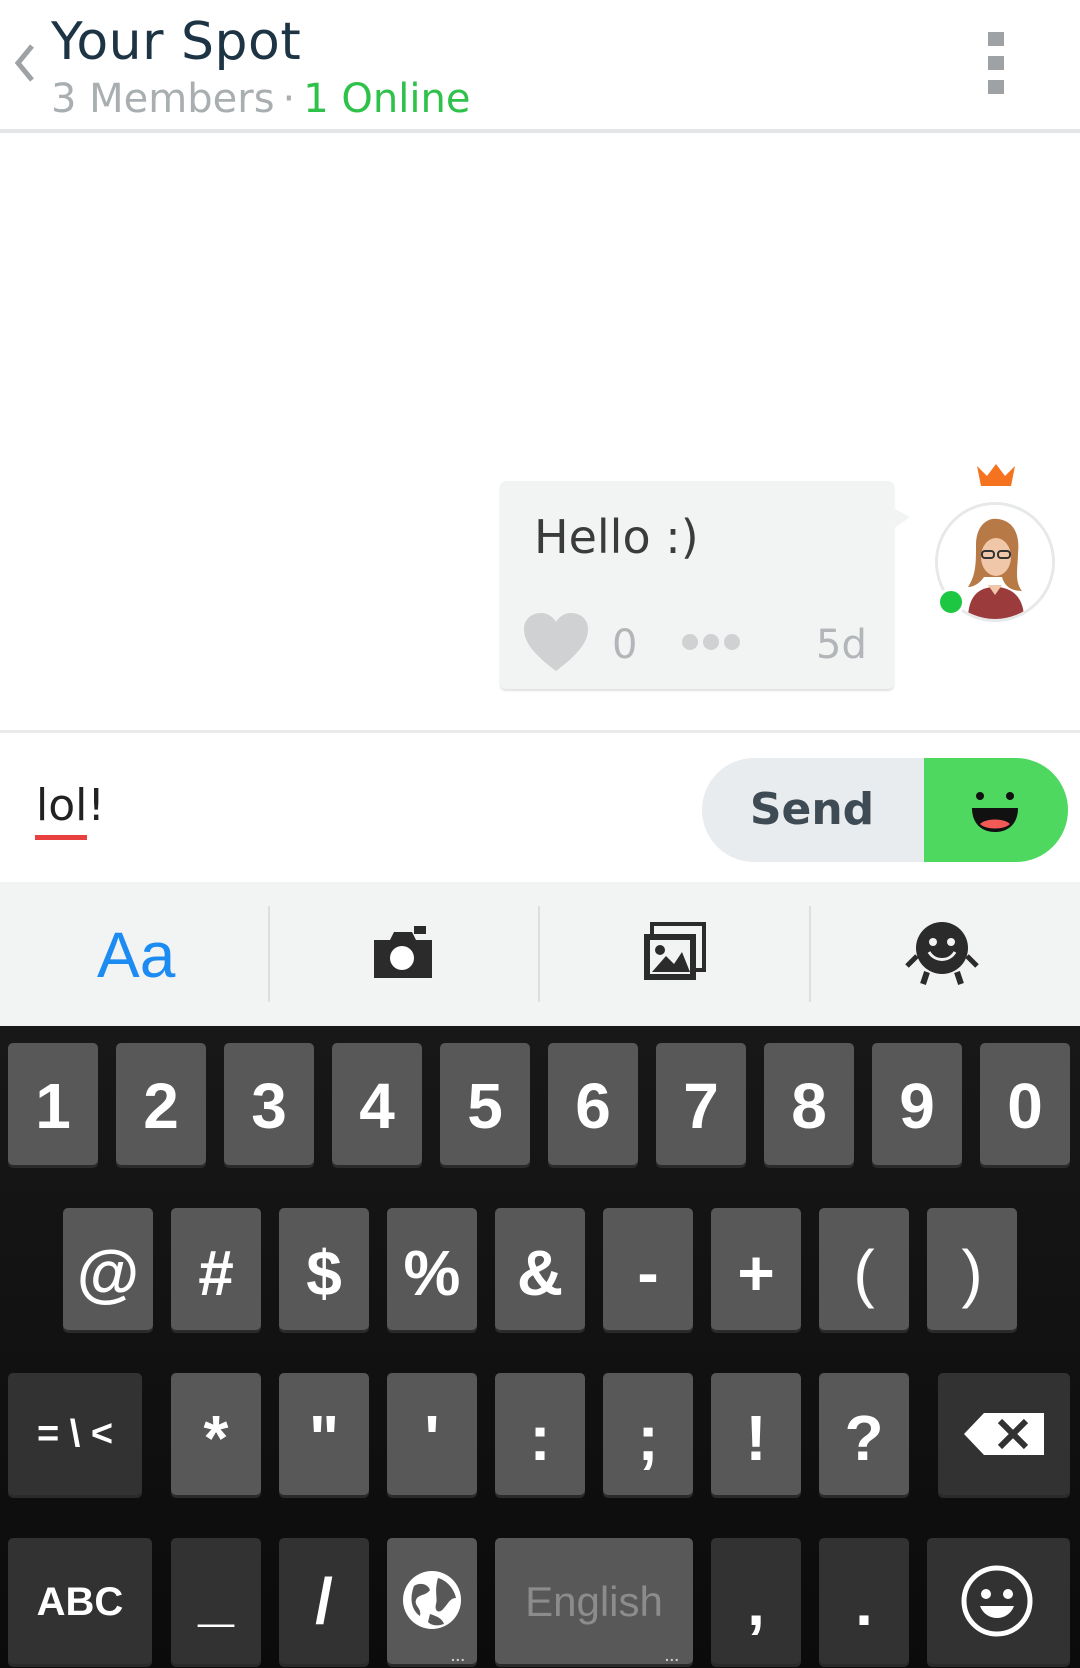 This screenshot has height=1668, width=1080. What do you see at coordinates (996, 475) in the screenshot?
I see `crown-icon` at bounding box center [996, 475].